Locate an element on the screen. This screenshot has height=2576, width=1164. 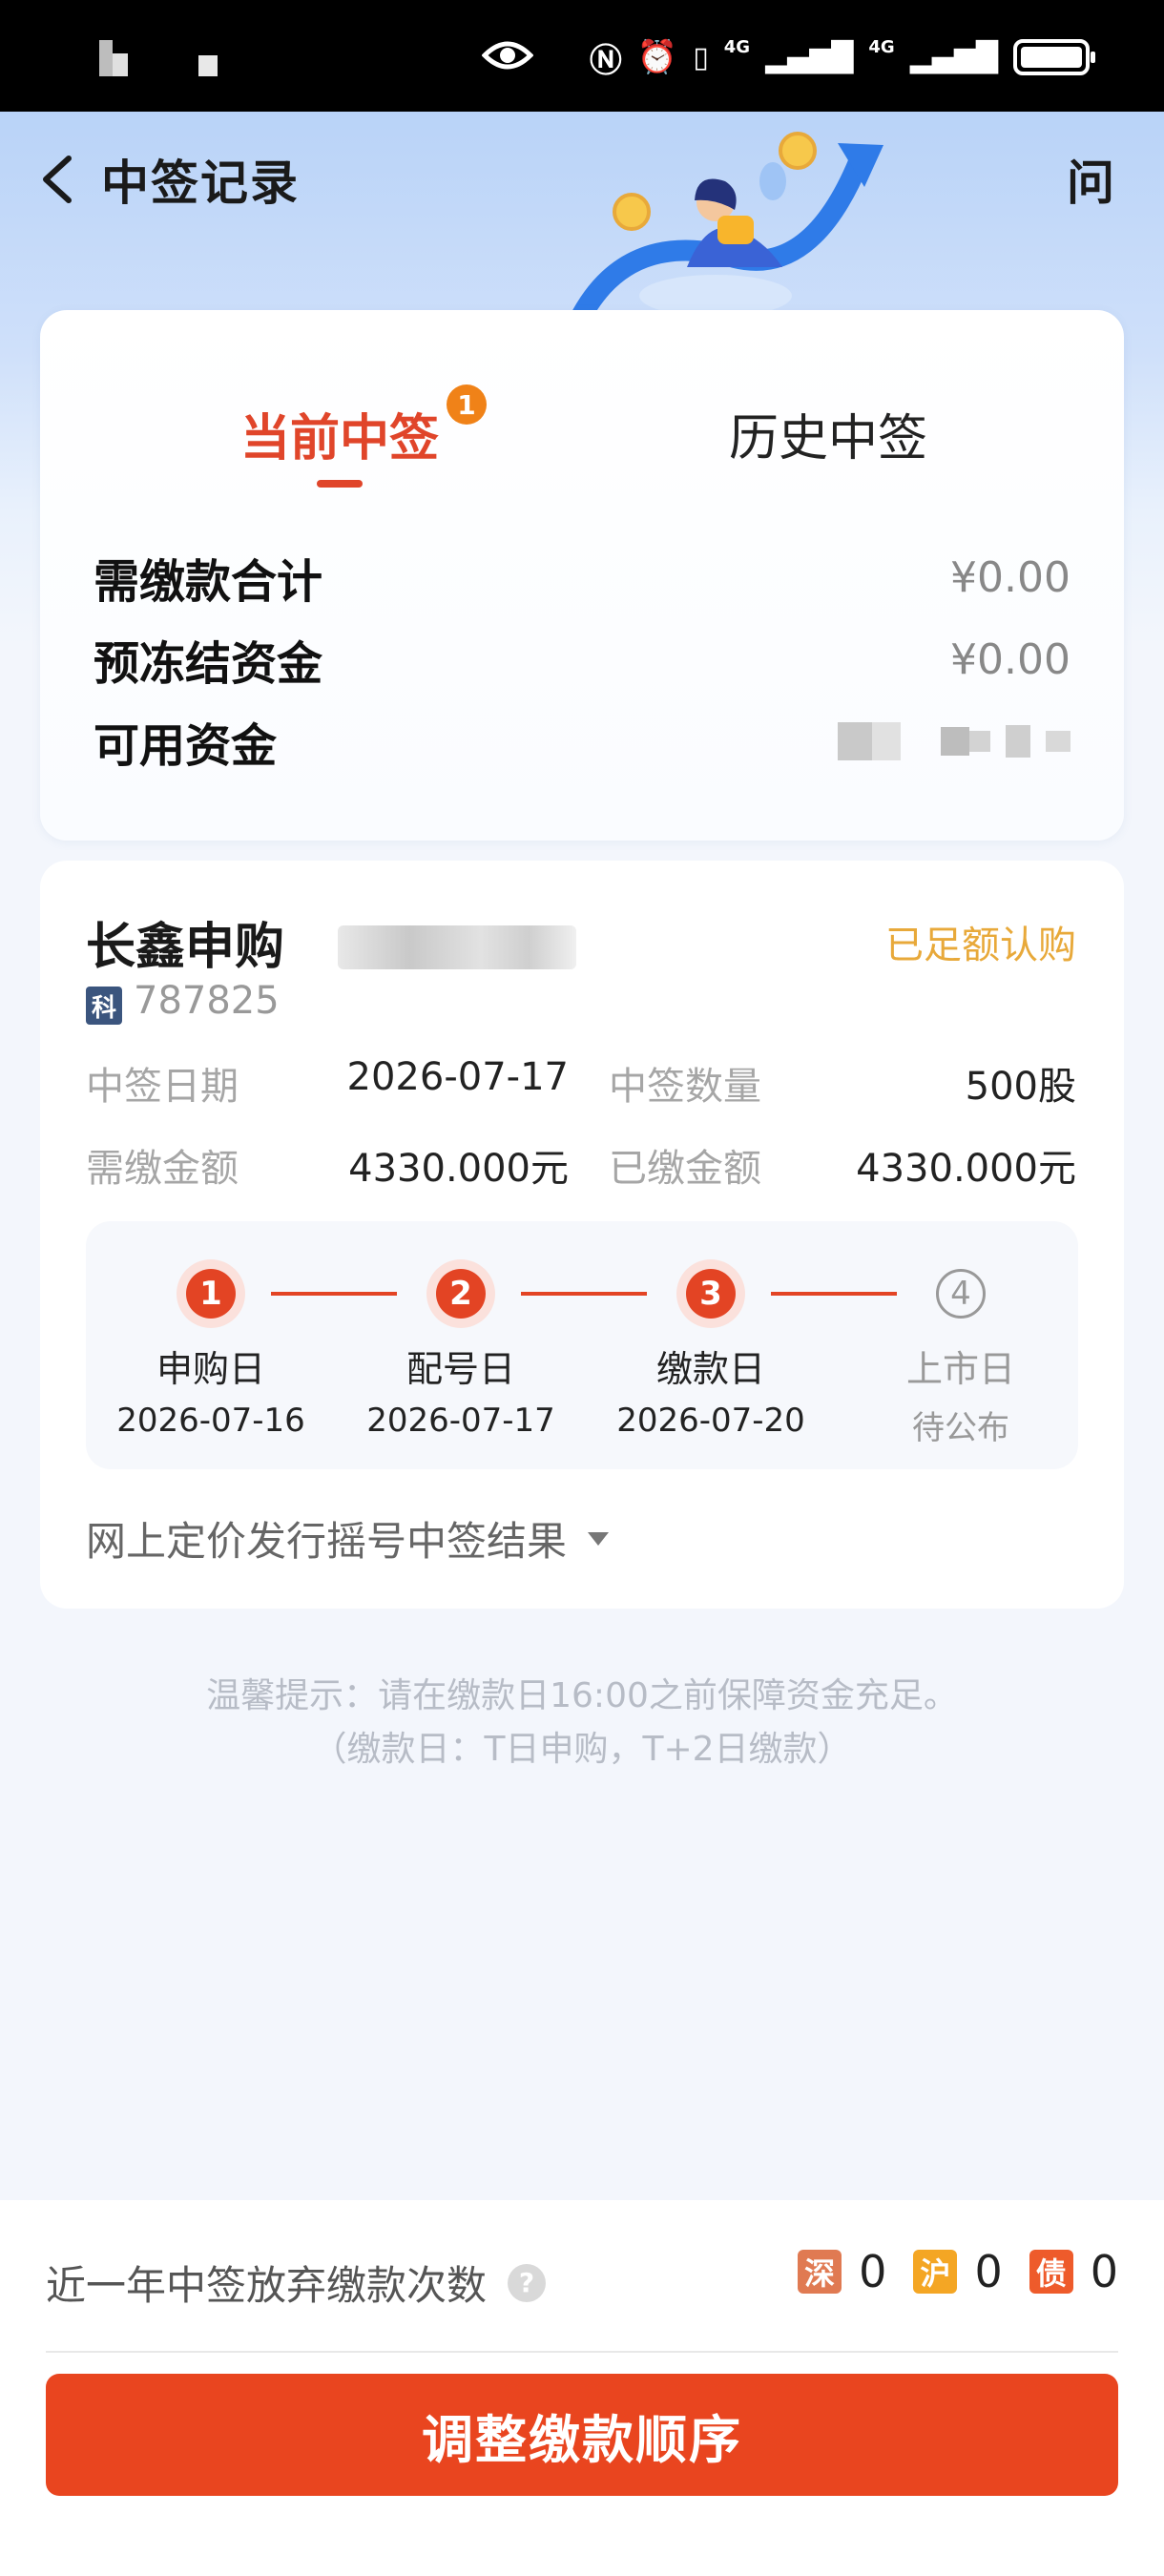
summary-row-available: 可用资金 is located at coordinates (582, 743).